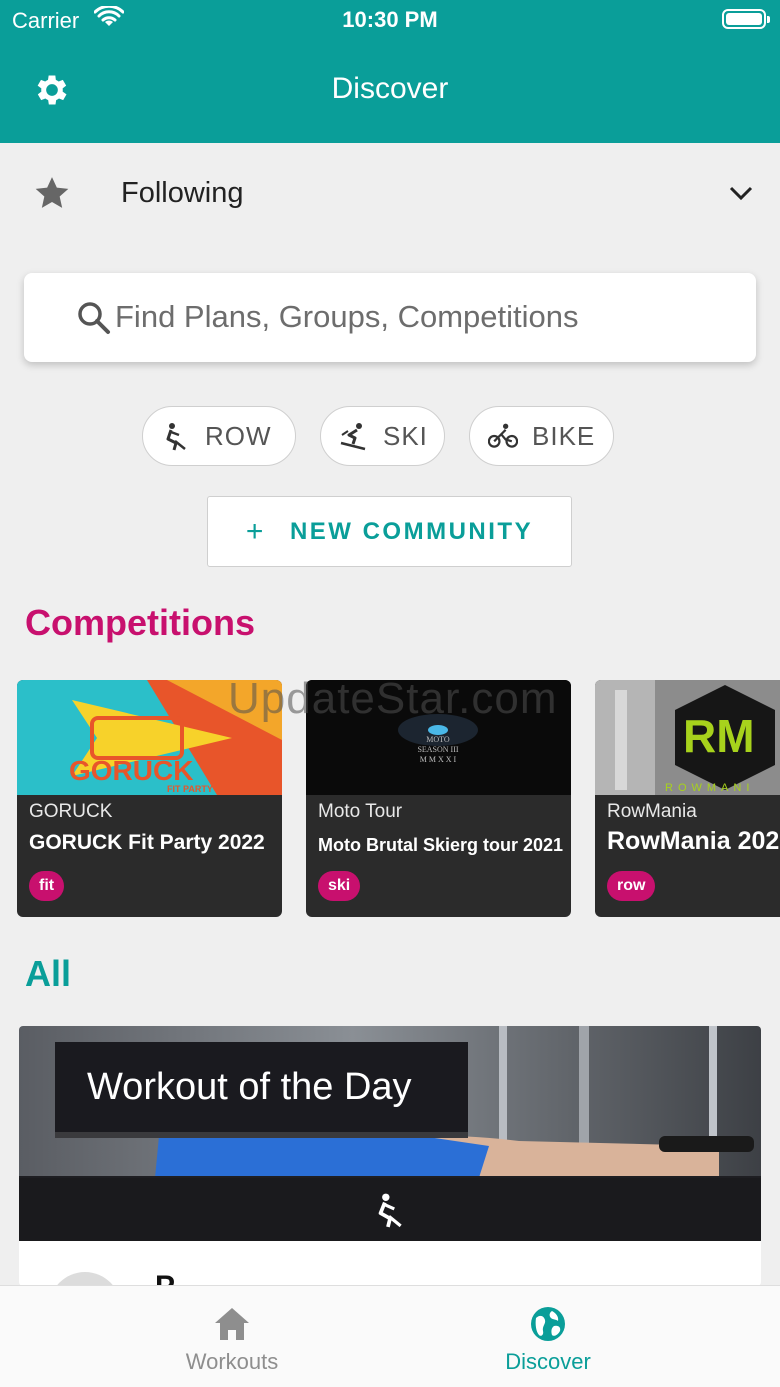 The image size is (780, 1387). I want to click on sport-tag: ski, so click(339, 886).